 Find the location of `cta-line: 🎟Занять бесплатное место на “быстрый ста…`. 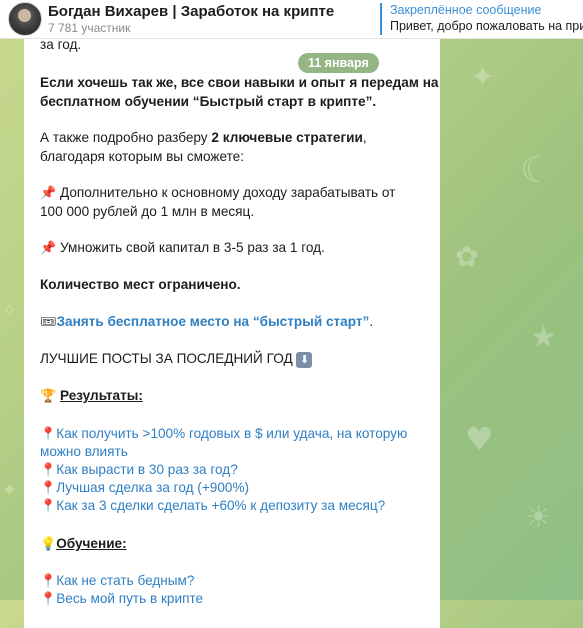

cta-line: 🎟Занять бесплатное место на “быстрый ста… is located at coordinates (206, 322).